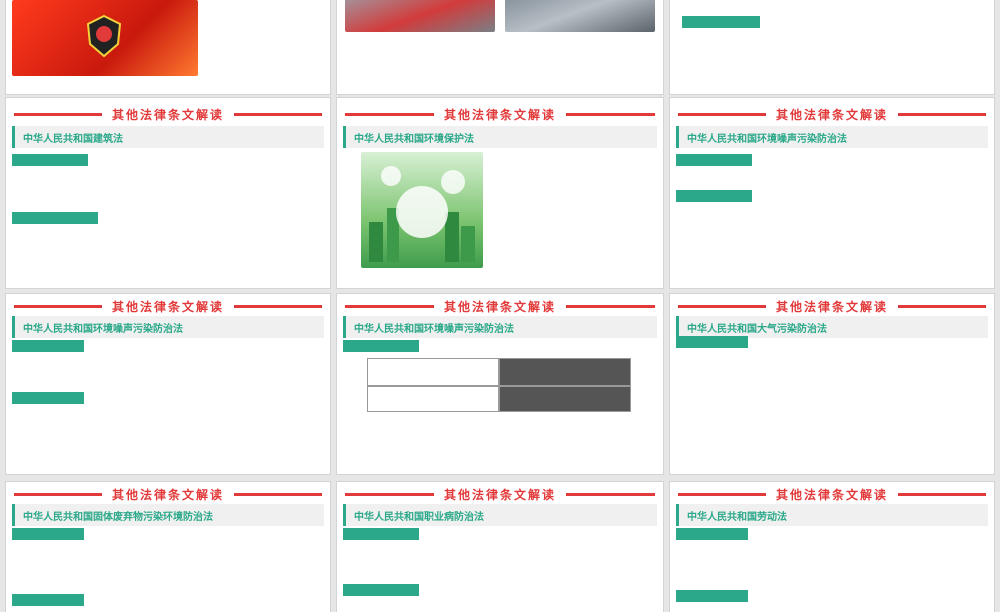  I want to click on slide-r2c3: 其他法律条文解读 中华人民共和国环境噪声污染防治法, so click(832, 193).